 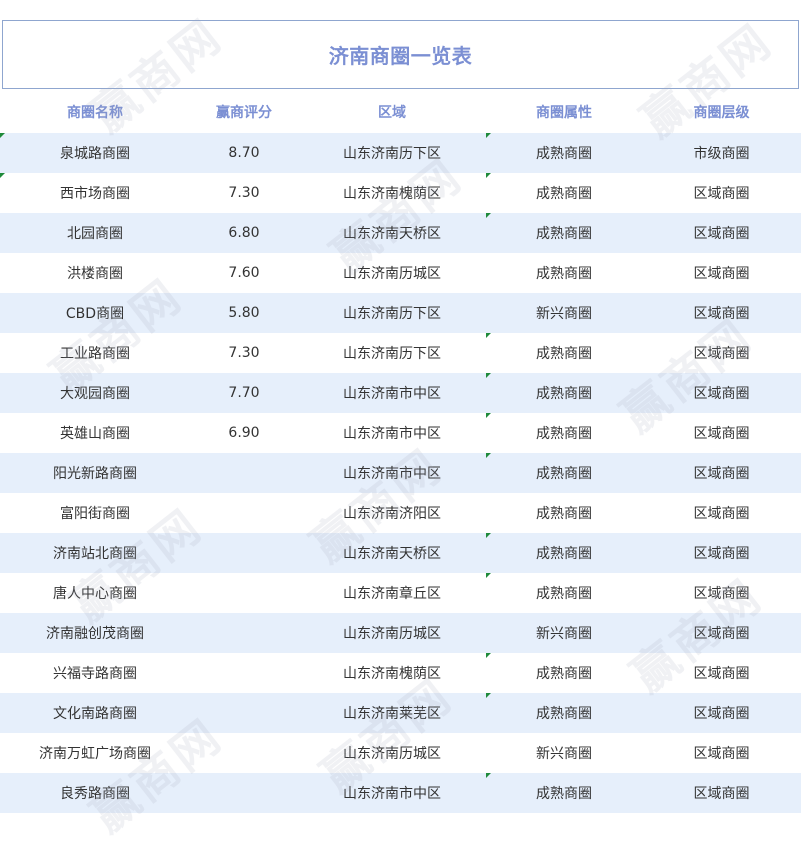 I want to click on cell-district-name-text: 北园商圈, so click(x=95, y=234).